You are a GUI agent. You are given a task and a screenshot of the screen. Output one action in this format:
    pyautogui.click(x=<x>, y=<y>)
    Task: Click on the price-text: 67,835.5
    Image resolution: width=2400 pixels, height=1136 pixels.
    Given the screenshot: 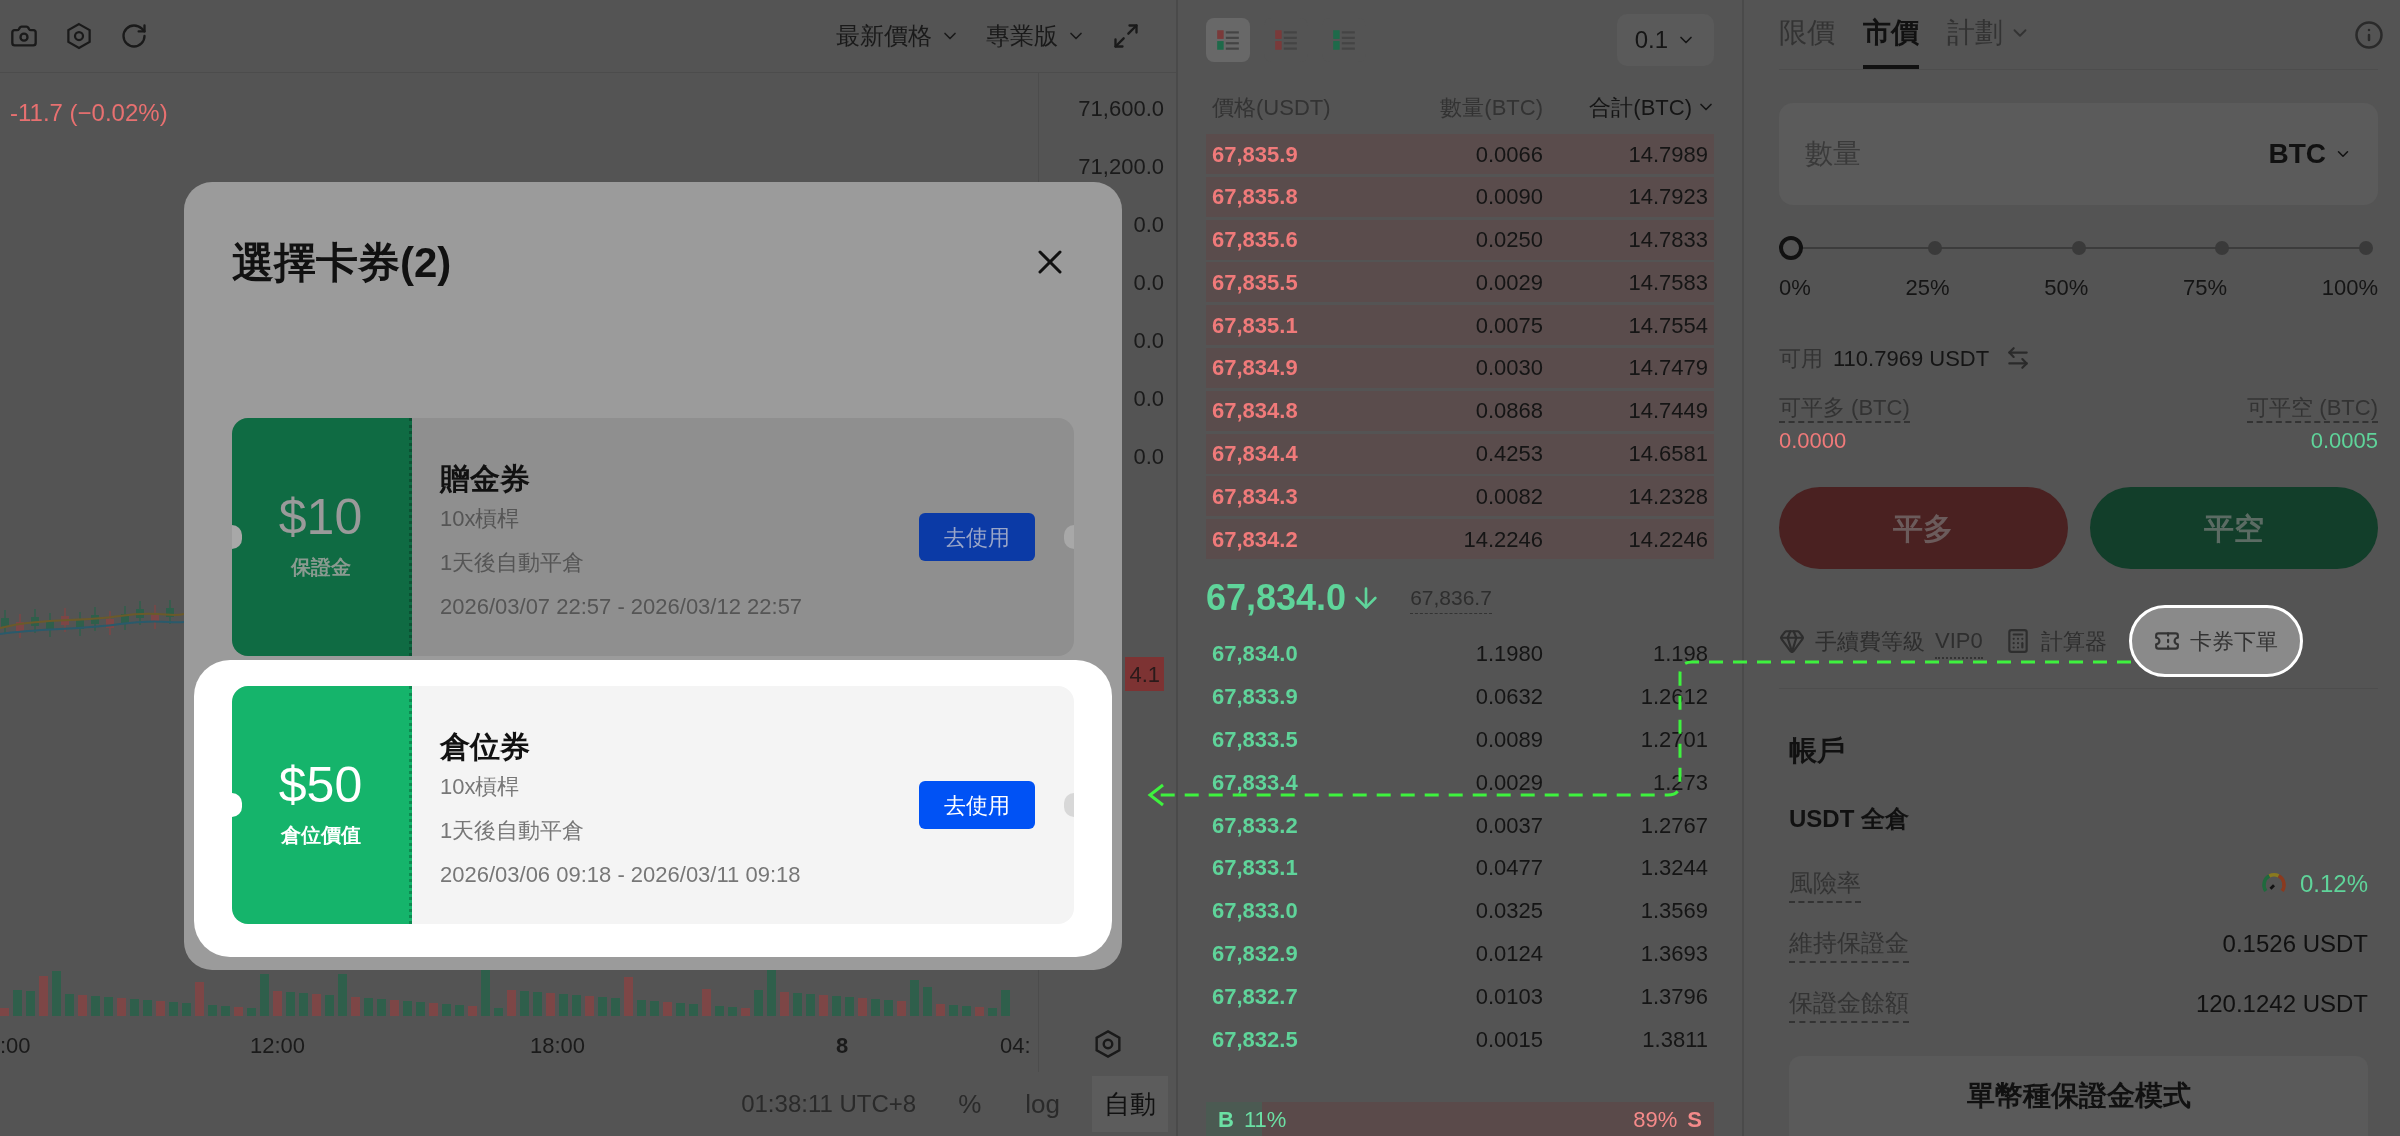 What is the action you would take?
    pyautogui.click(x=1255, y=282)
    